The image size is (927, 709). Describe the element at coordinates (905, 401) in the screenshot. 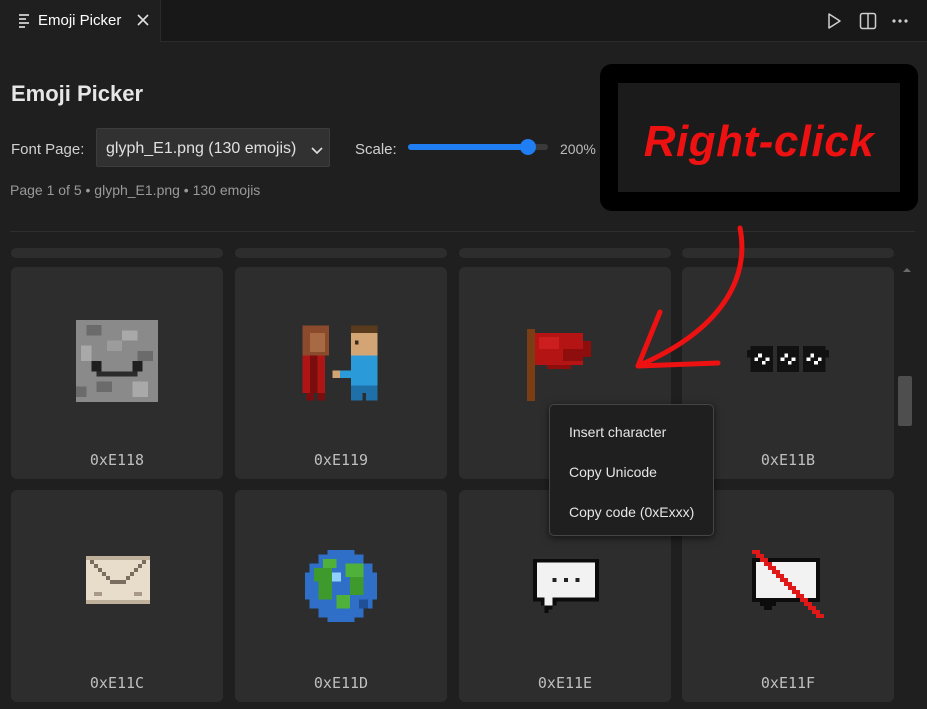

I see `scroll-thumb` at that location.